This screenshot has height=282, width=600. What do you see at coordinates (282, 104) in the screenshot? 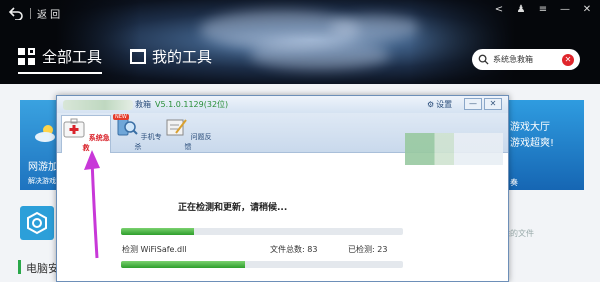
I see `dialog-title-bar: 救箱 V5.1.0.1129(32位) ⚙ 设置 — ✕` at bounding box center [282, 104].